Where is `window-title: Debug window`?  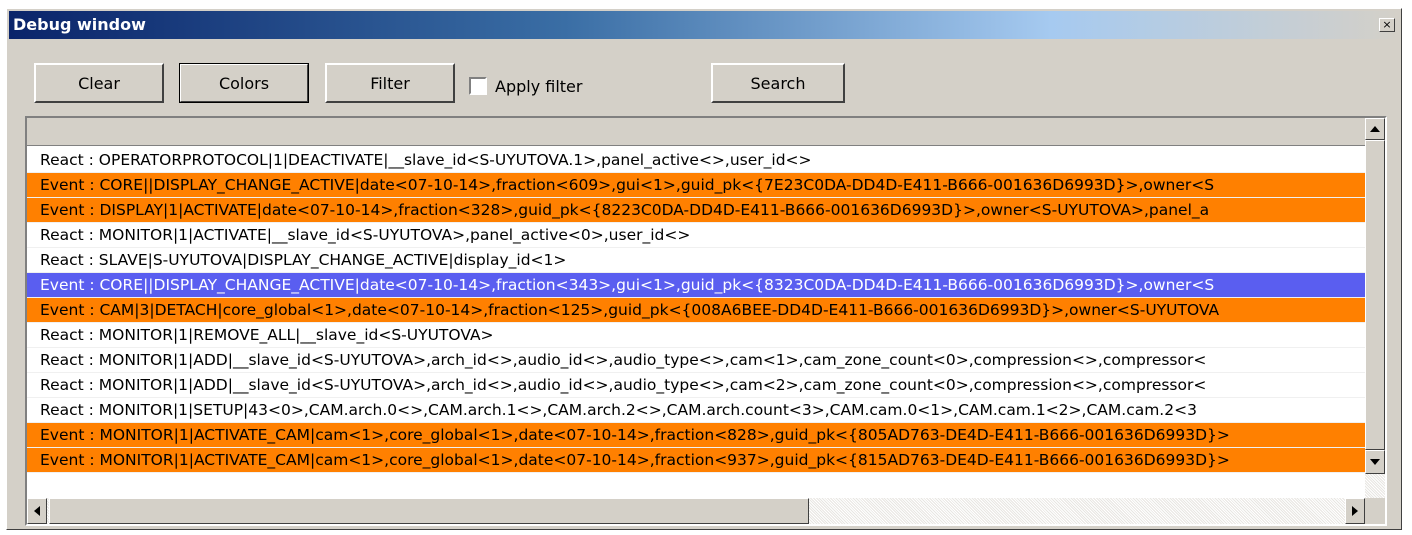
window-title: Debug window is located at coordinates (79, 24).